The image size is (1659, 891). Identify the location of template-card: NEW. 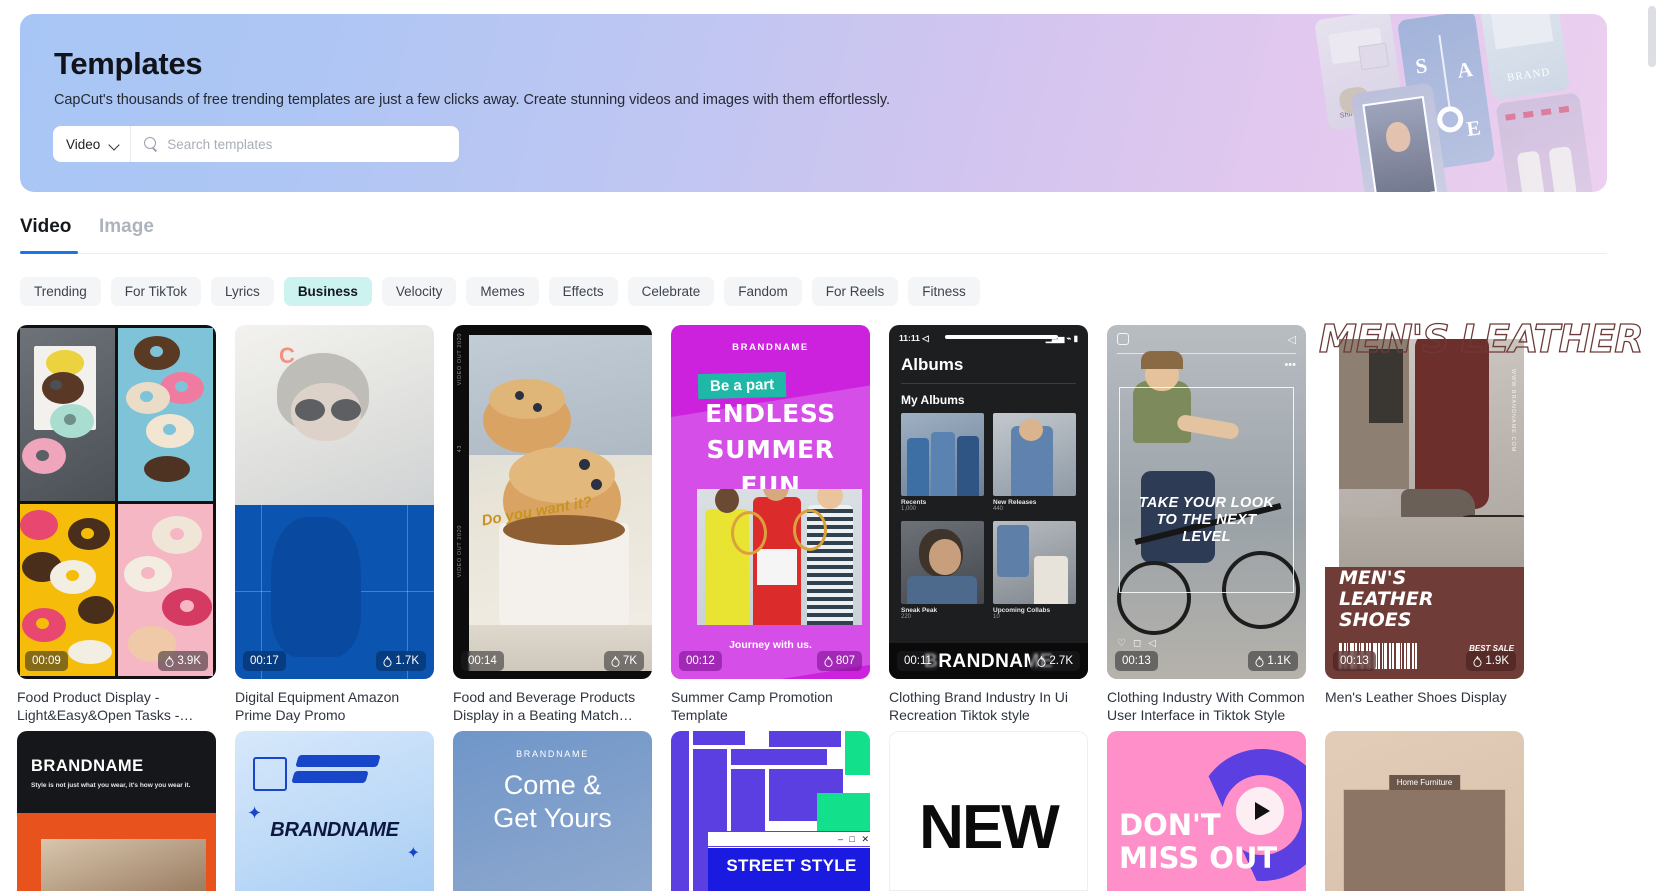
(988, 811).